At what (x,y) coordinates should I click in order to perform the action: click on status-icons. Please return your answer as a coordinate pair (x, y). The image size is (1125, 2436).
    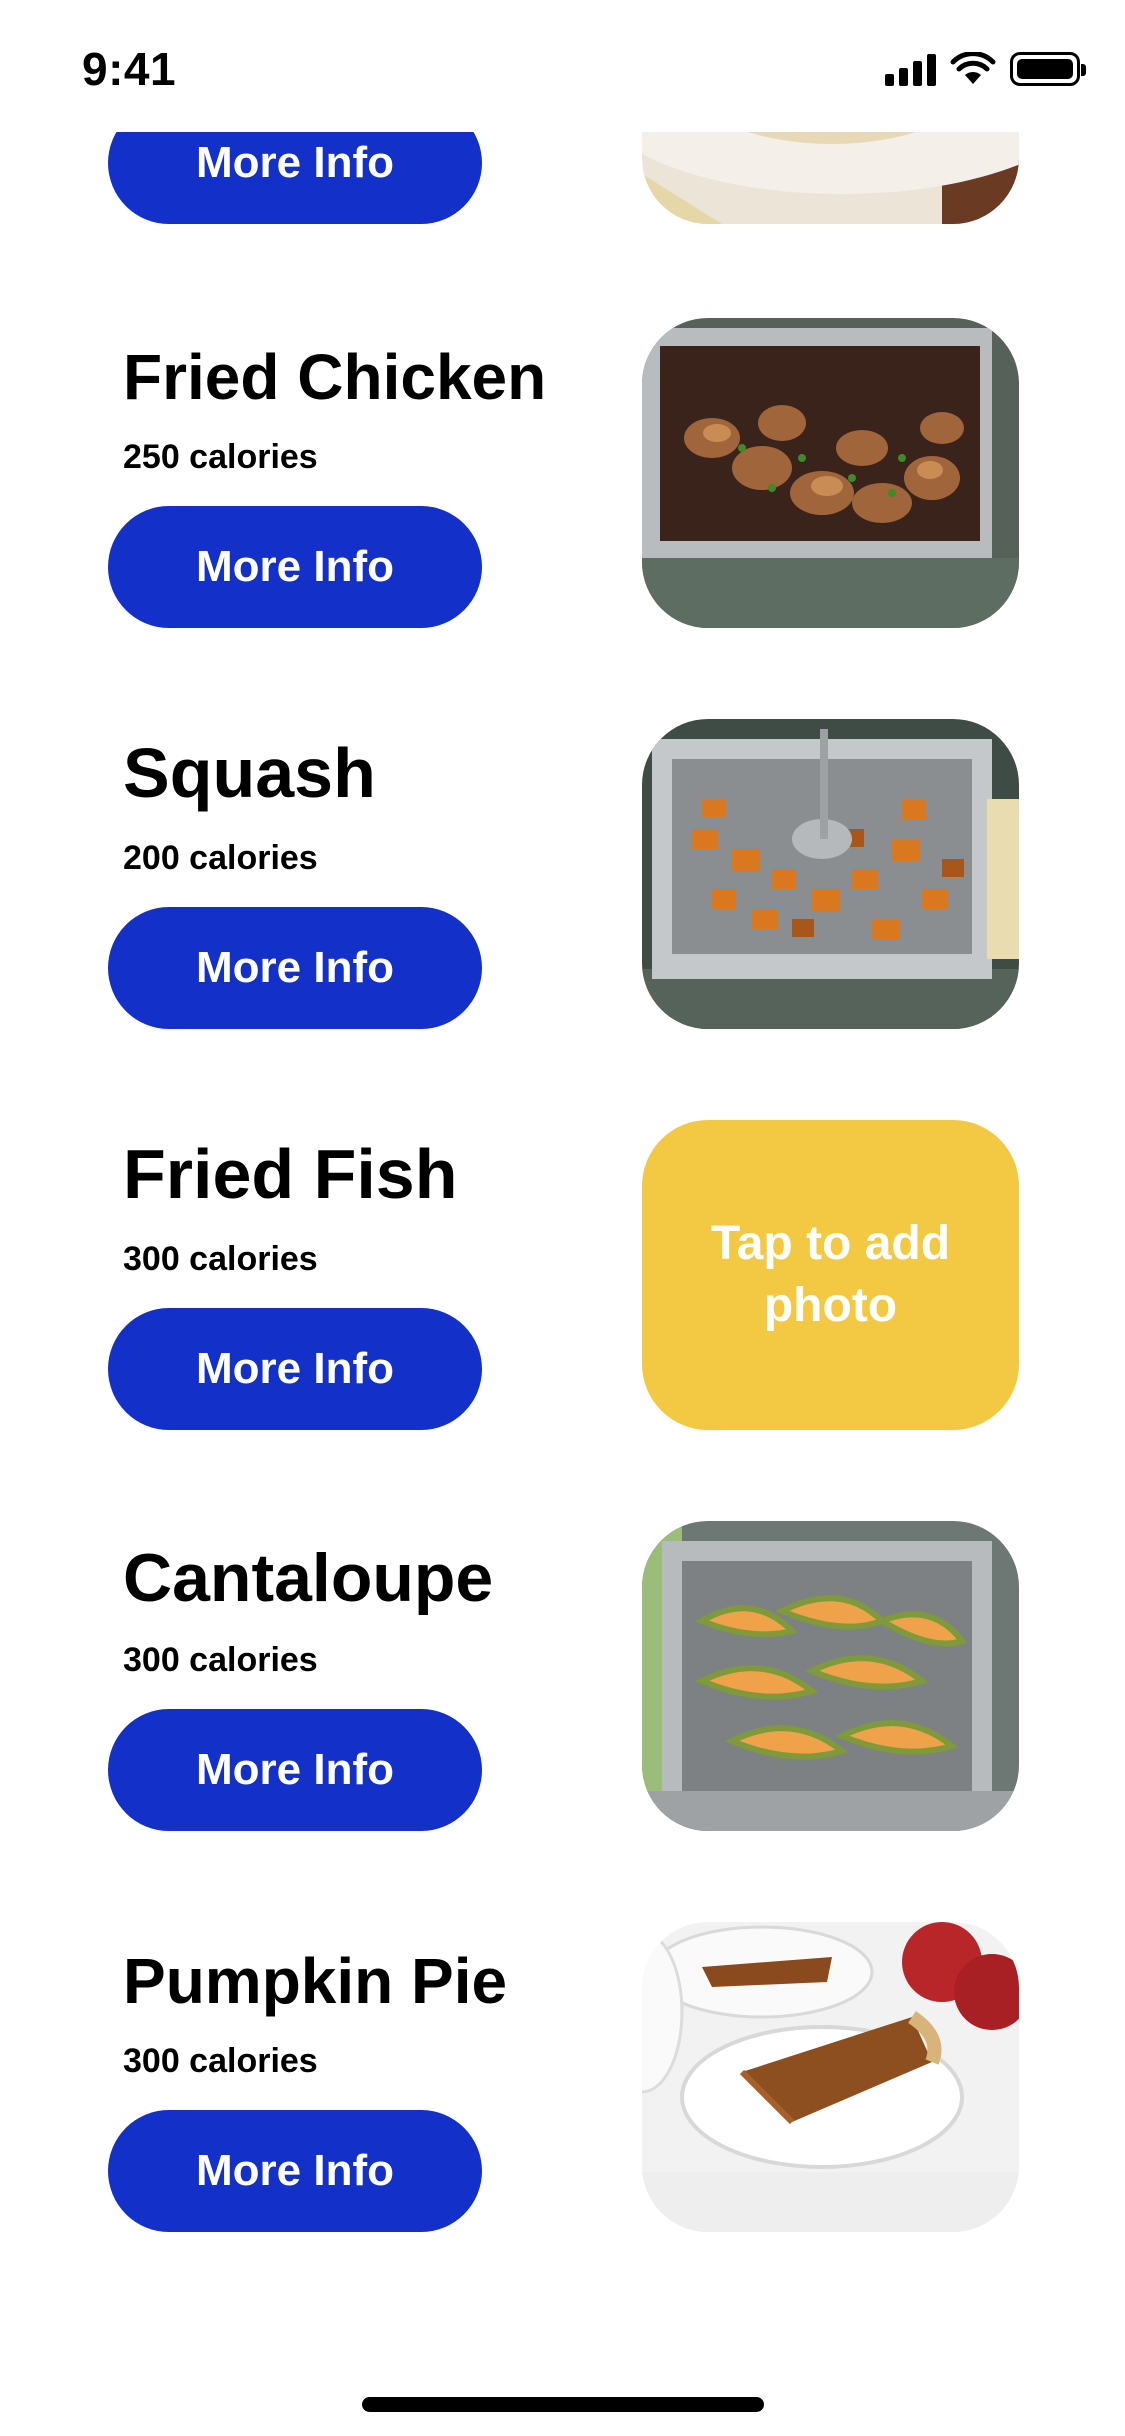
    Looking at the image, I should click on (985, 69).